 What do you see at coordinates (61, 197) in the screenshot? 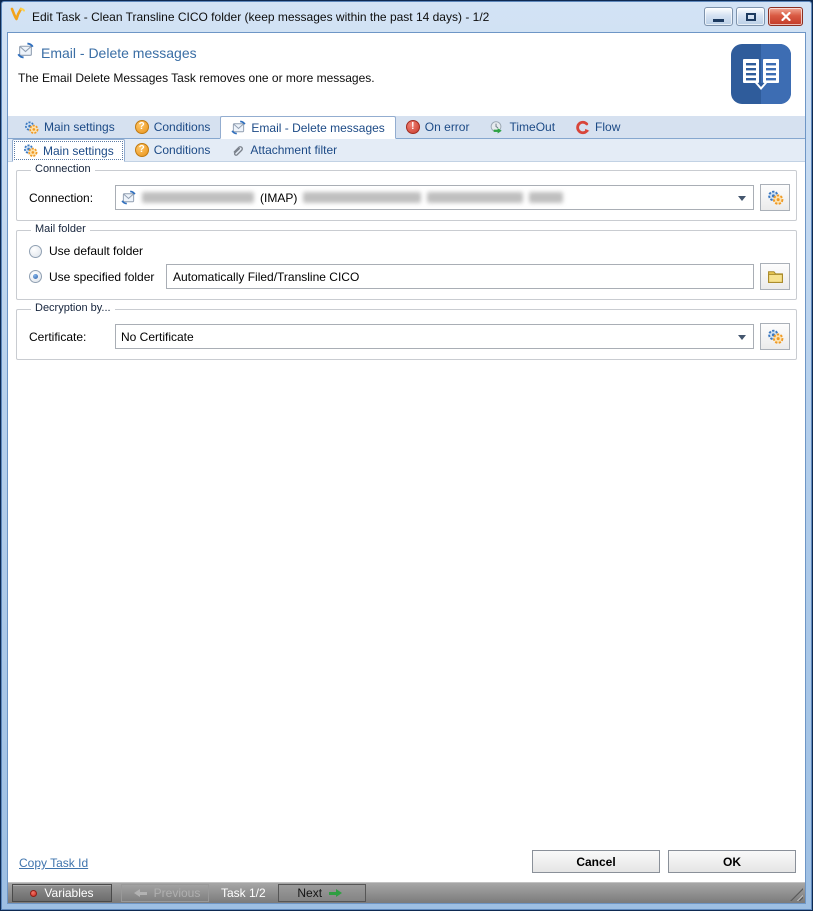
I see `connection-label: Connection:` at bounding box center [61, 197].